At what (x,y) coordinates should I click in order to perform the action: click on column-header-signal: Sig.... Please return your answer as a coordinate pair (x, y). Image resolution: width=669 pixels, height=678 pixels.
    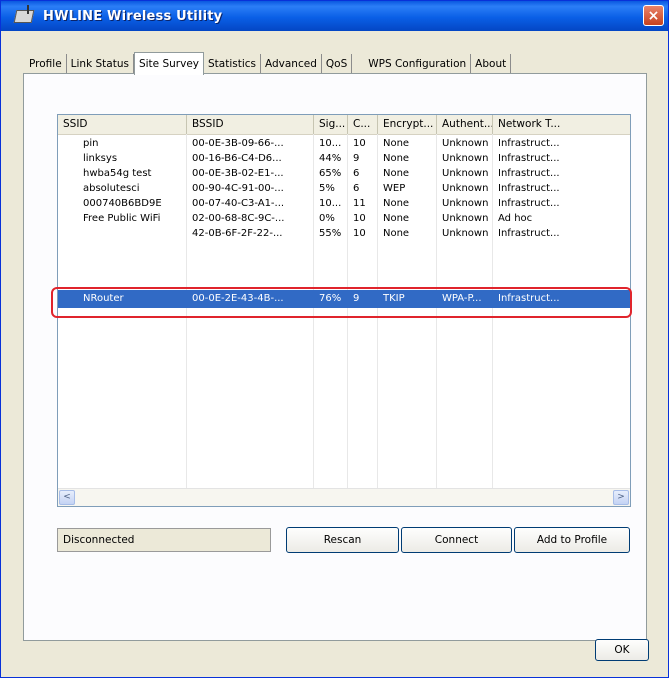
    Looking at the image, I should click on (331, 124).